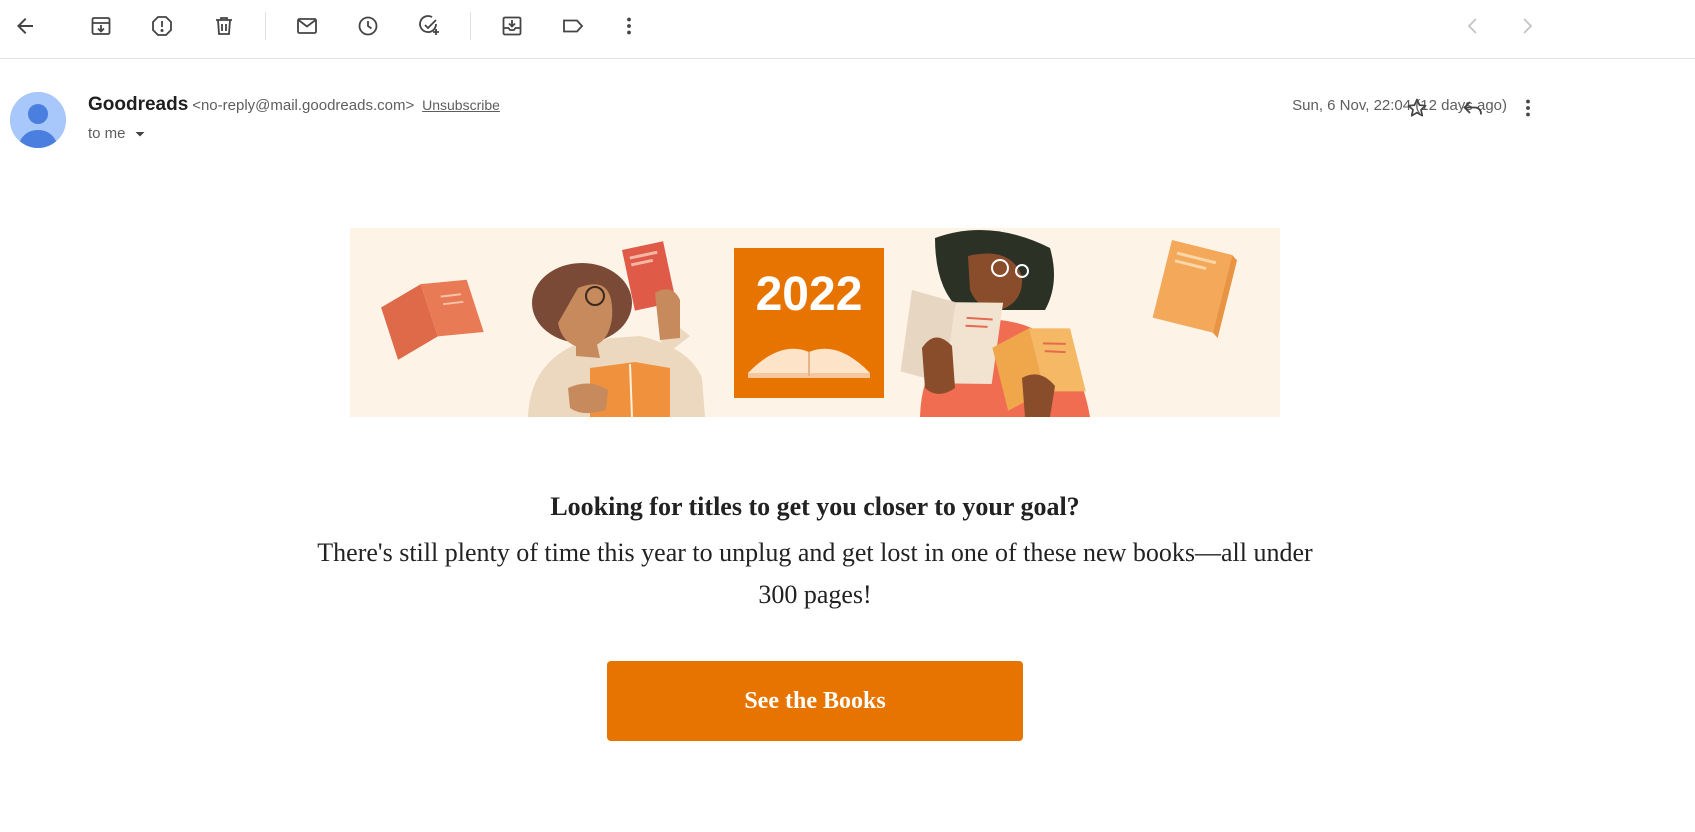 Image resolution: width=1695 pixels, height=832 pixels. What do you see at coordinates (1195, 289) in the screenshot?
I see `floating-book-right` at bounding box center [1195, 289].